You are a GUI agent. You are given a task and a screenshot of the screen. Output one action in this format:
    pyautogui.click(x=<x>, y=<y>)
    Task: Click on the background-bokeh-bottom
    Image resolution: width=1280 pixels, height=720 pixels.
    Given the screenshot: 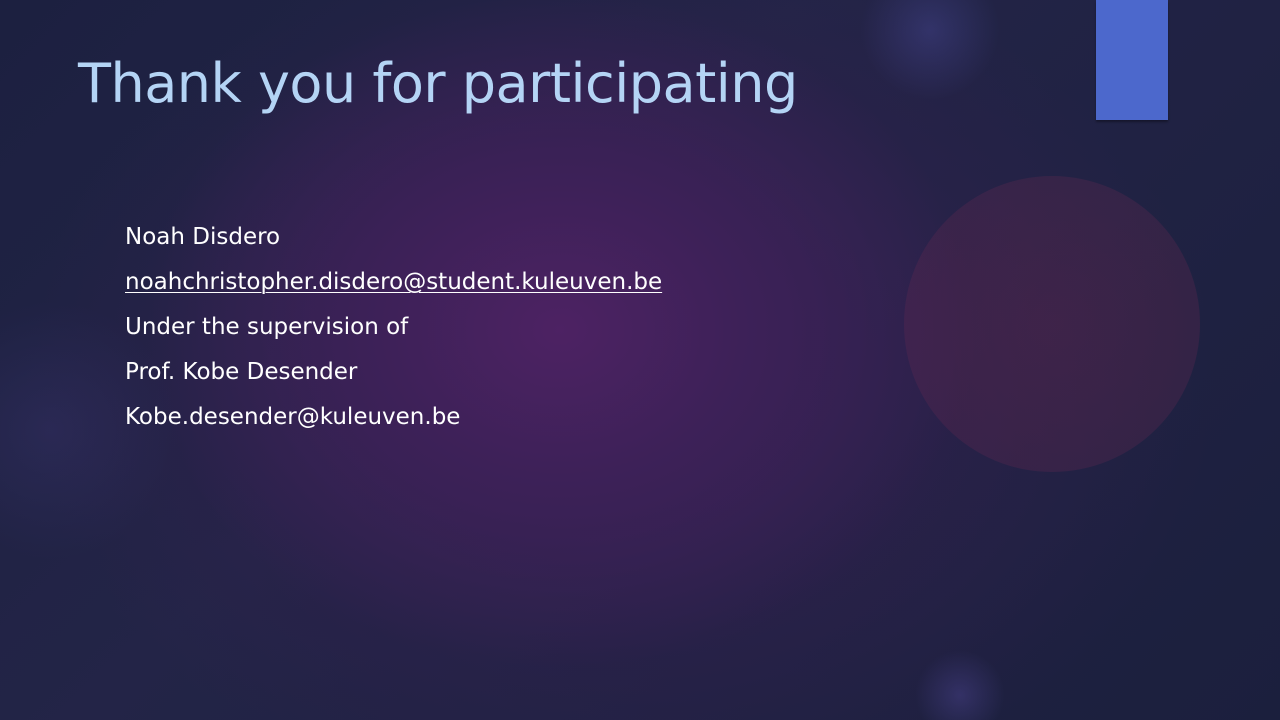 What is the action you would take?
    pyautogui.click(x=960, y=685)
    